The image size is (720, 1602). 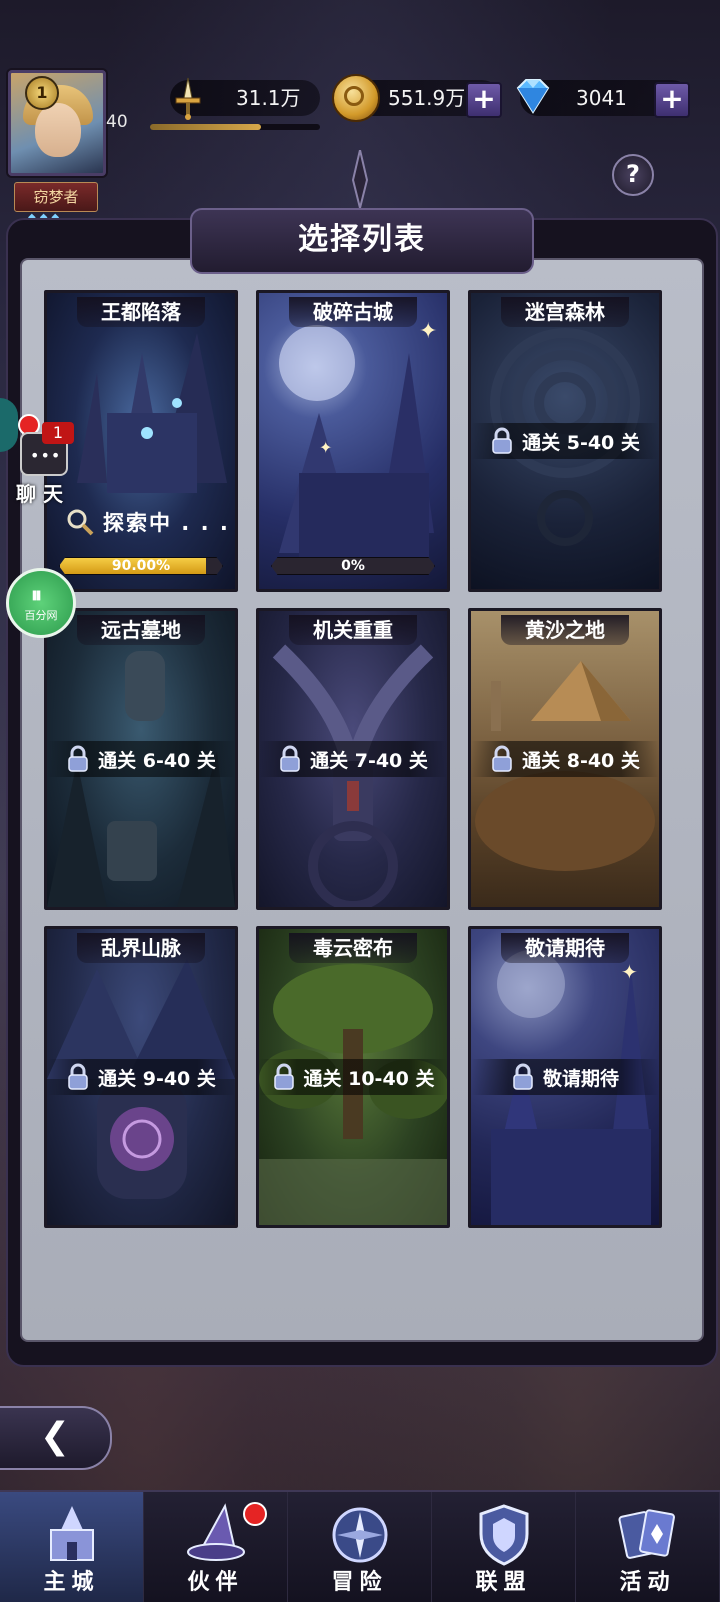 What do you see at coordinates (633, 175) in the screenshot?
I see `help-button: ?` at bounding box center [633, 175].